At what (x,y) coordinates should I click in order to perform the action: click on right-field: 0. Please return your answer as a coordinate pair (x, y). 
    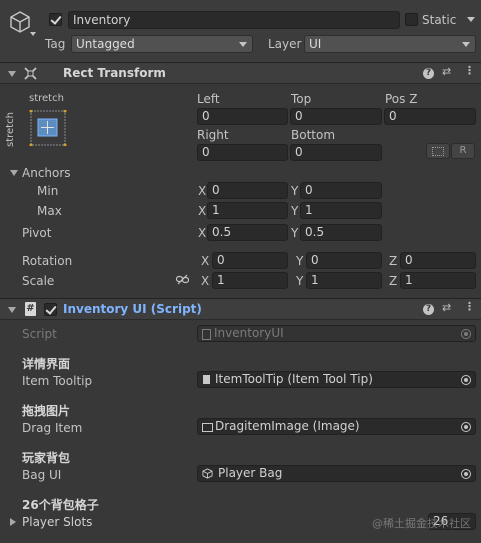
    Looking at the image, I should click on (242, 152).